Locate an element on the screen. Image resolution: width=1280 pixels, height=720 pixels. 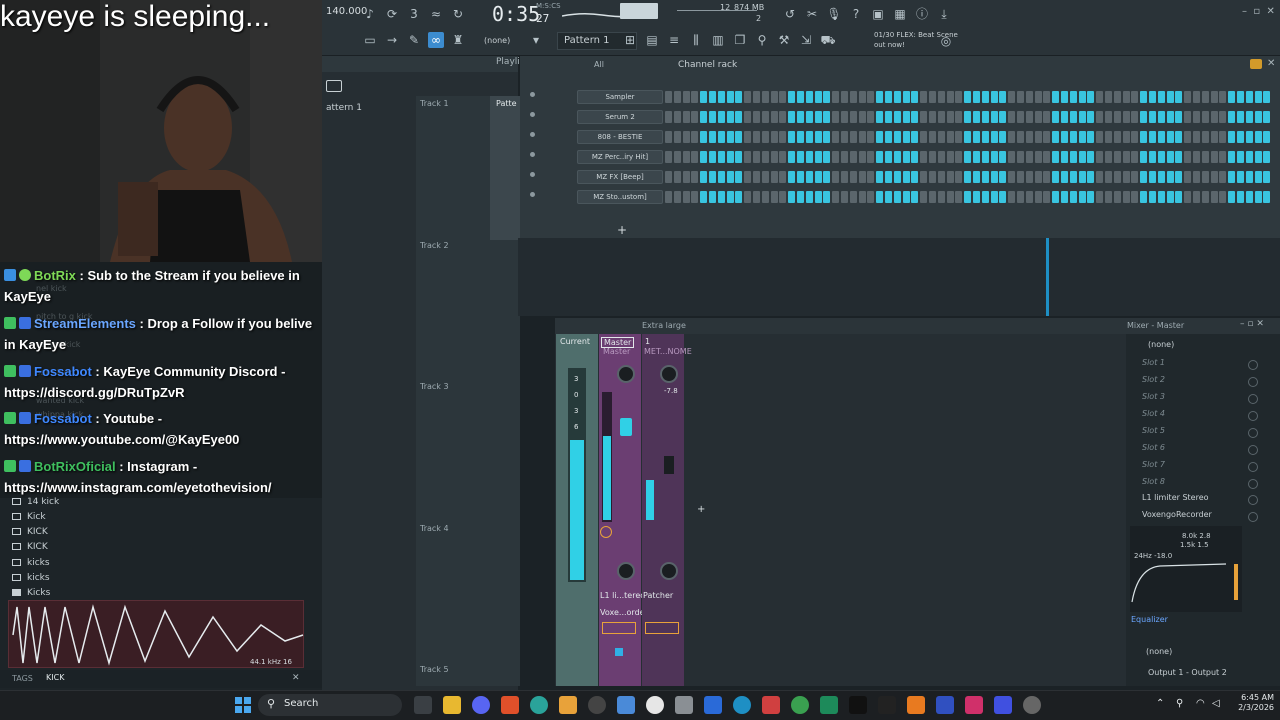
download-icon: ⤓ is located at coordinates (944, 14).